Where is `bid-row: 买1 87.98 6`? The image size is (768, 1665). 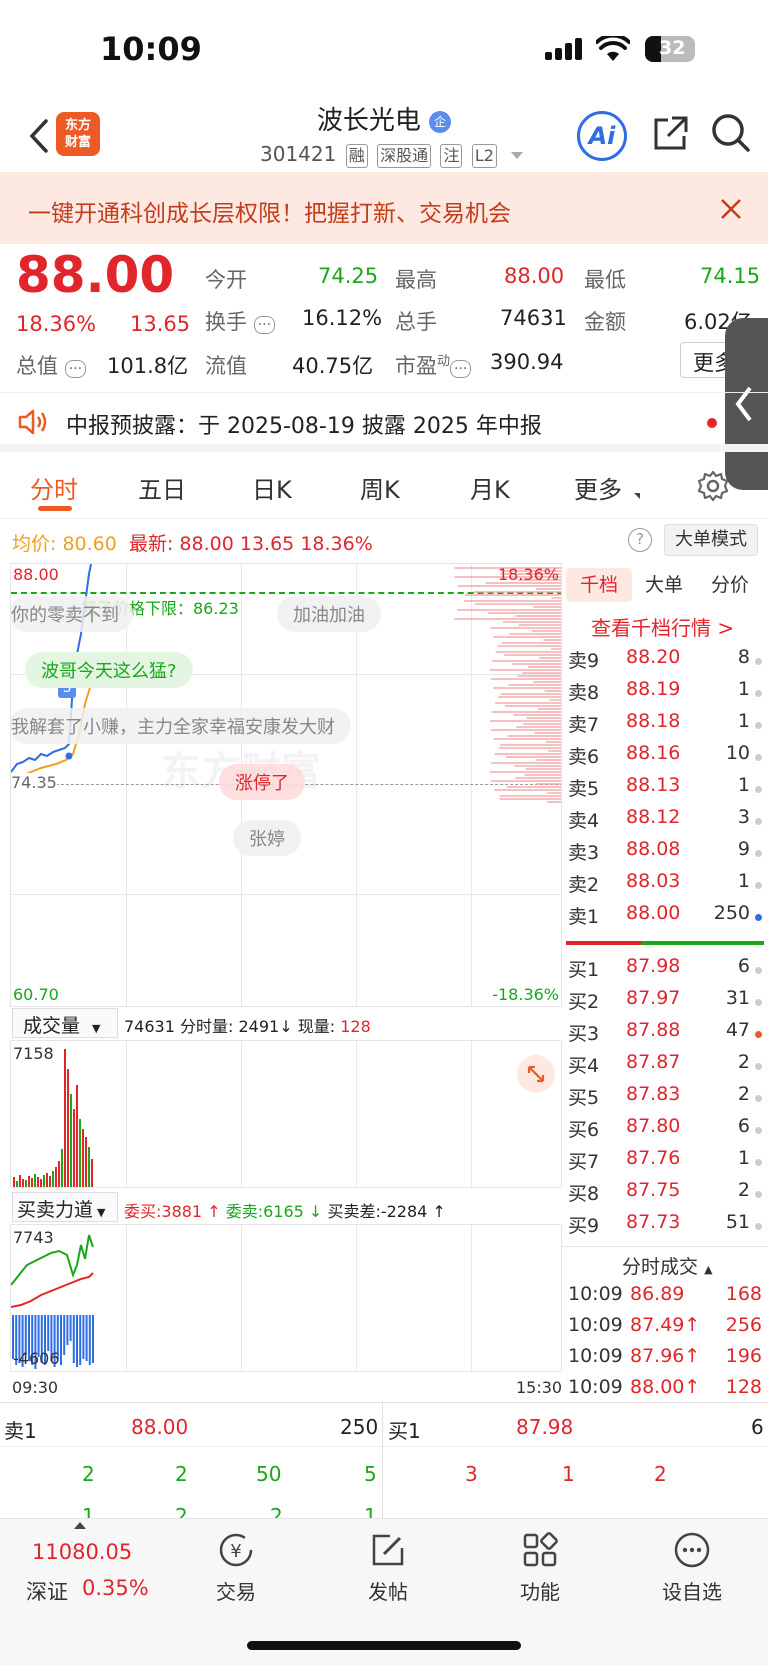
bid-row: 买1 87.98 6 is located at coordinates (665, 971).